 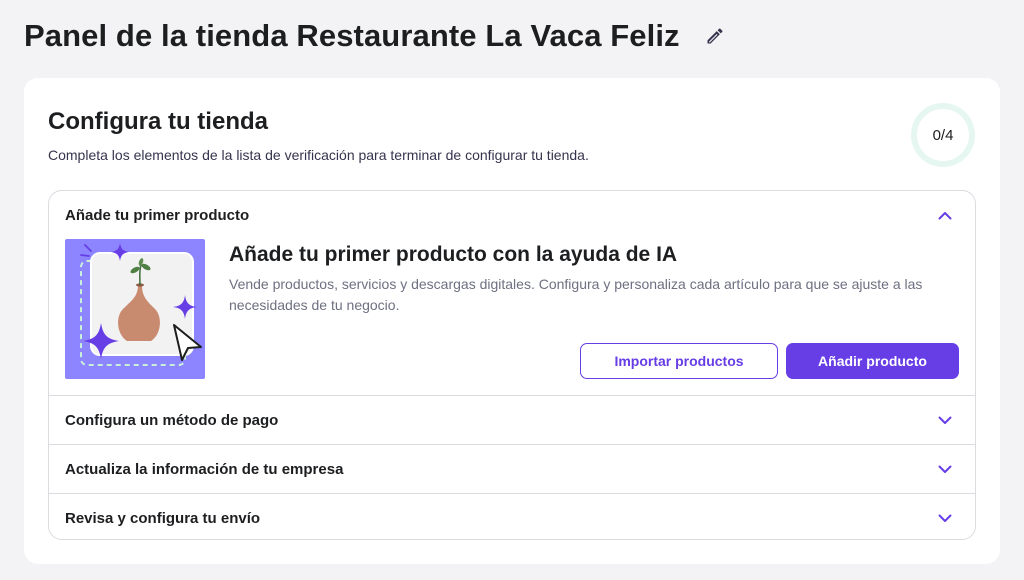 I want to click on checklist-item-label: Actualiza la información de tu empresa, so click(x=204, y=469).